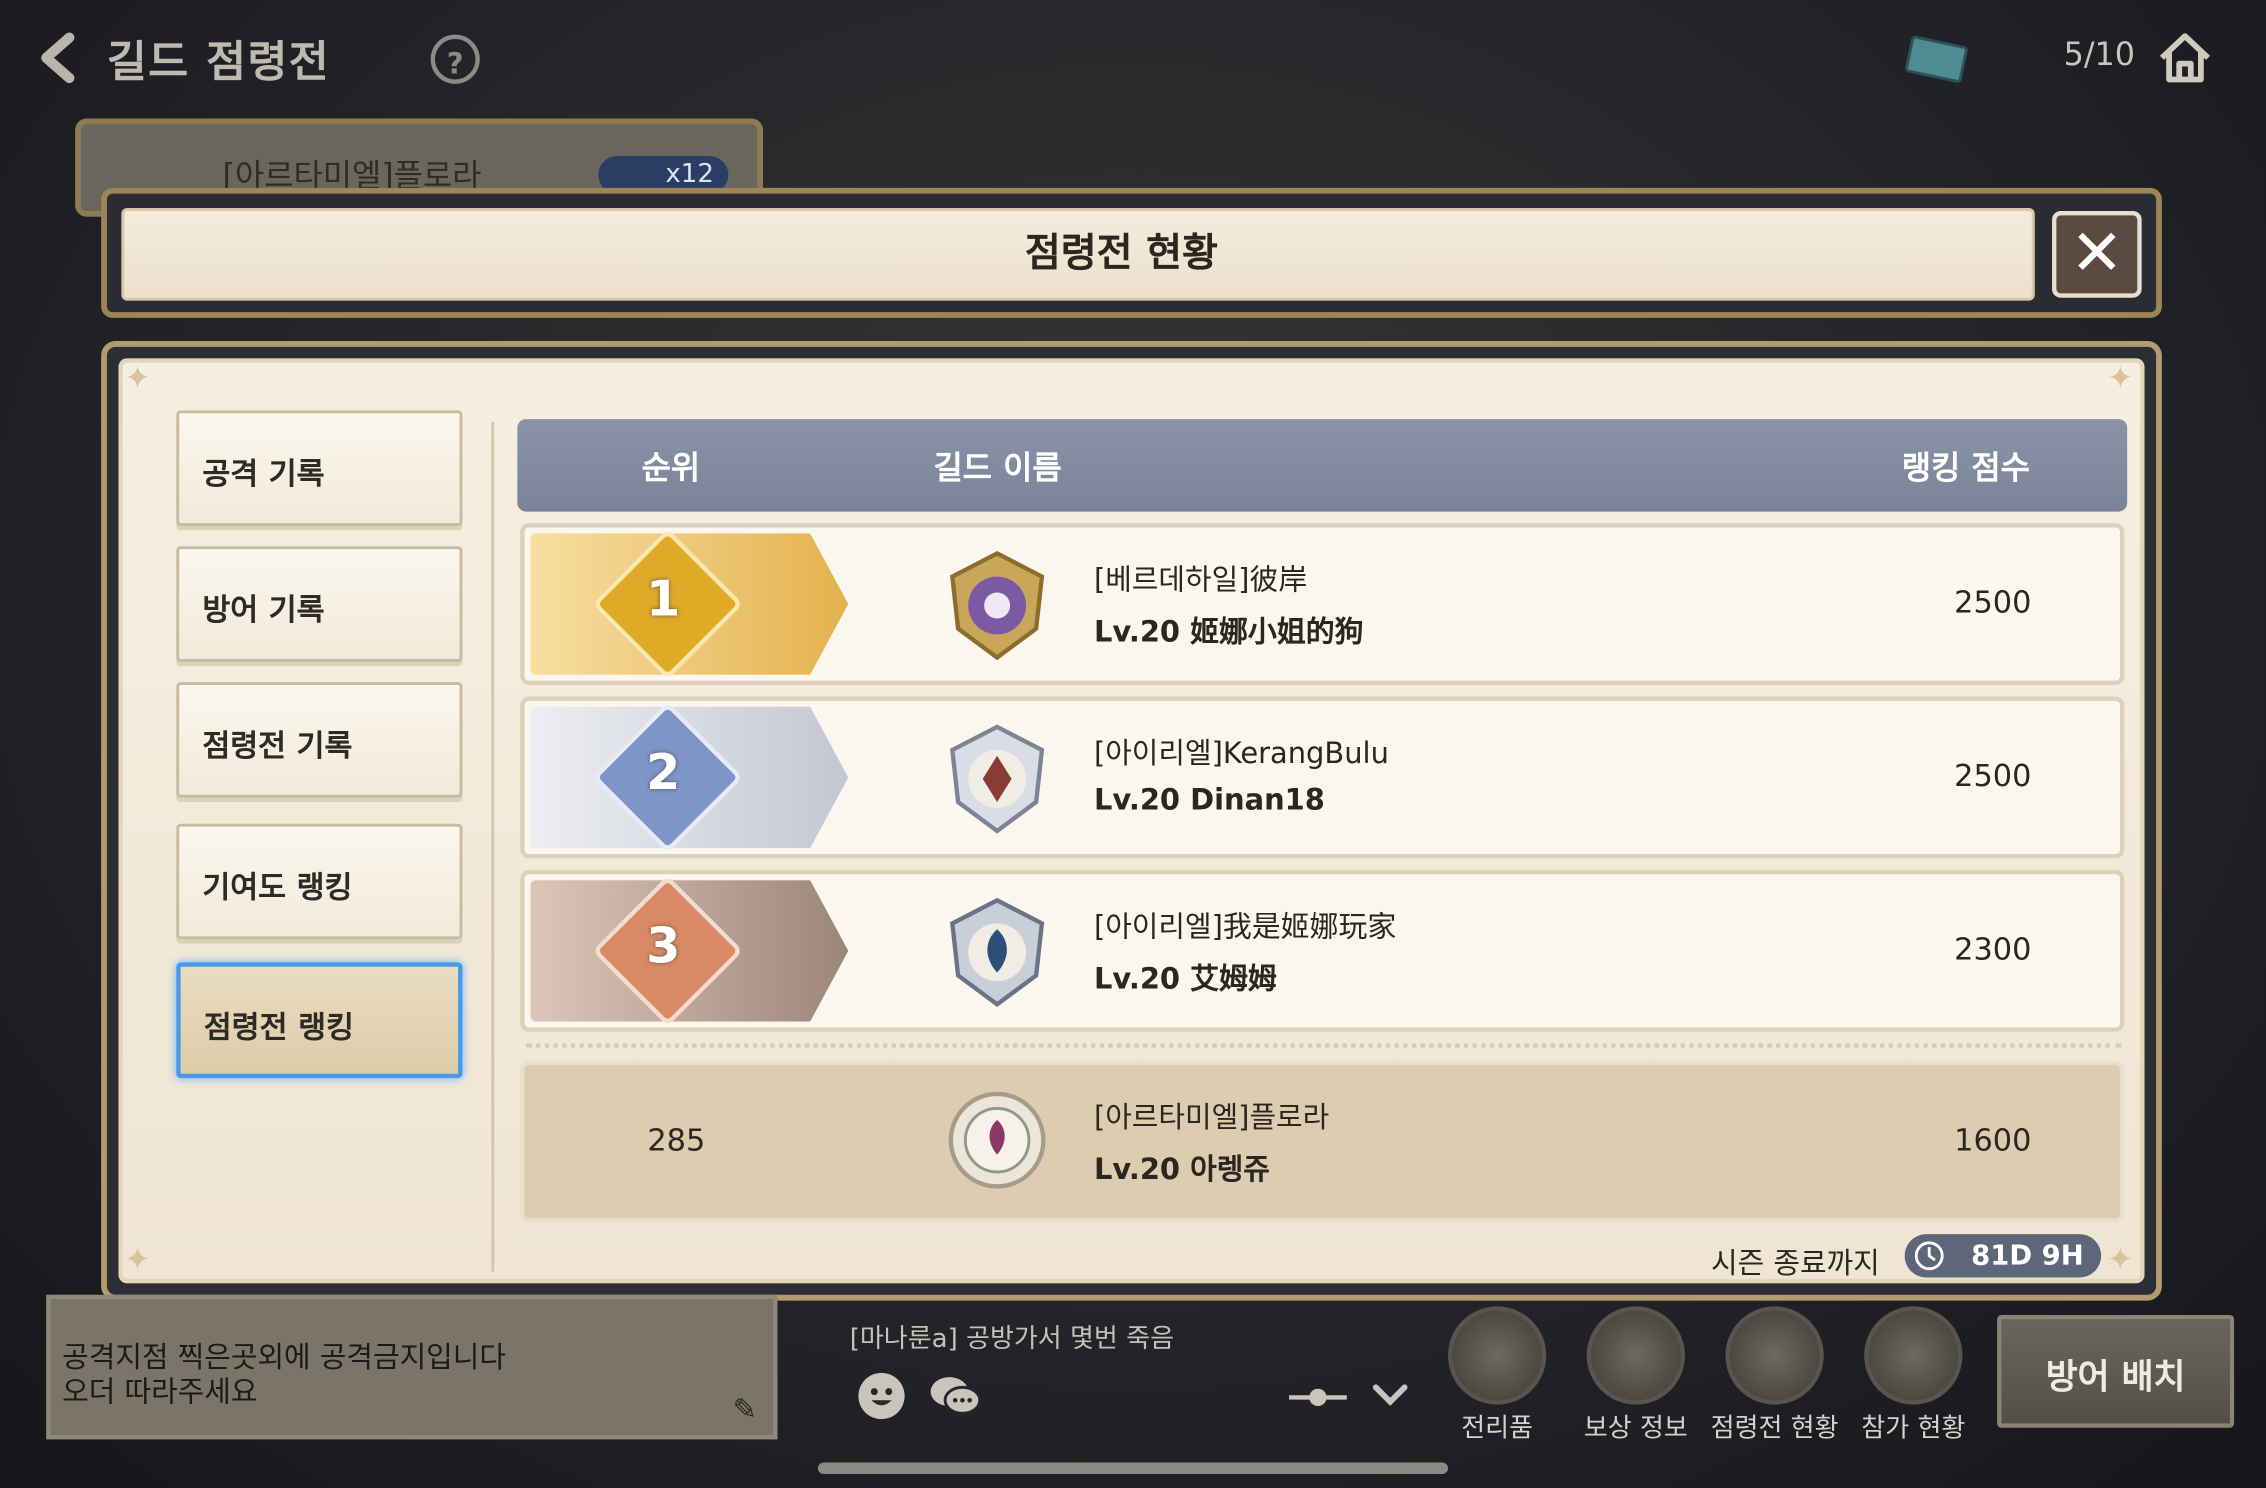  I want to click on guild-leader: Lv.20 艾姆姆, so click(1185, 978).